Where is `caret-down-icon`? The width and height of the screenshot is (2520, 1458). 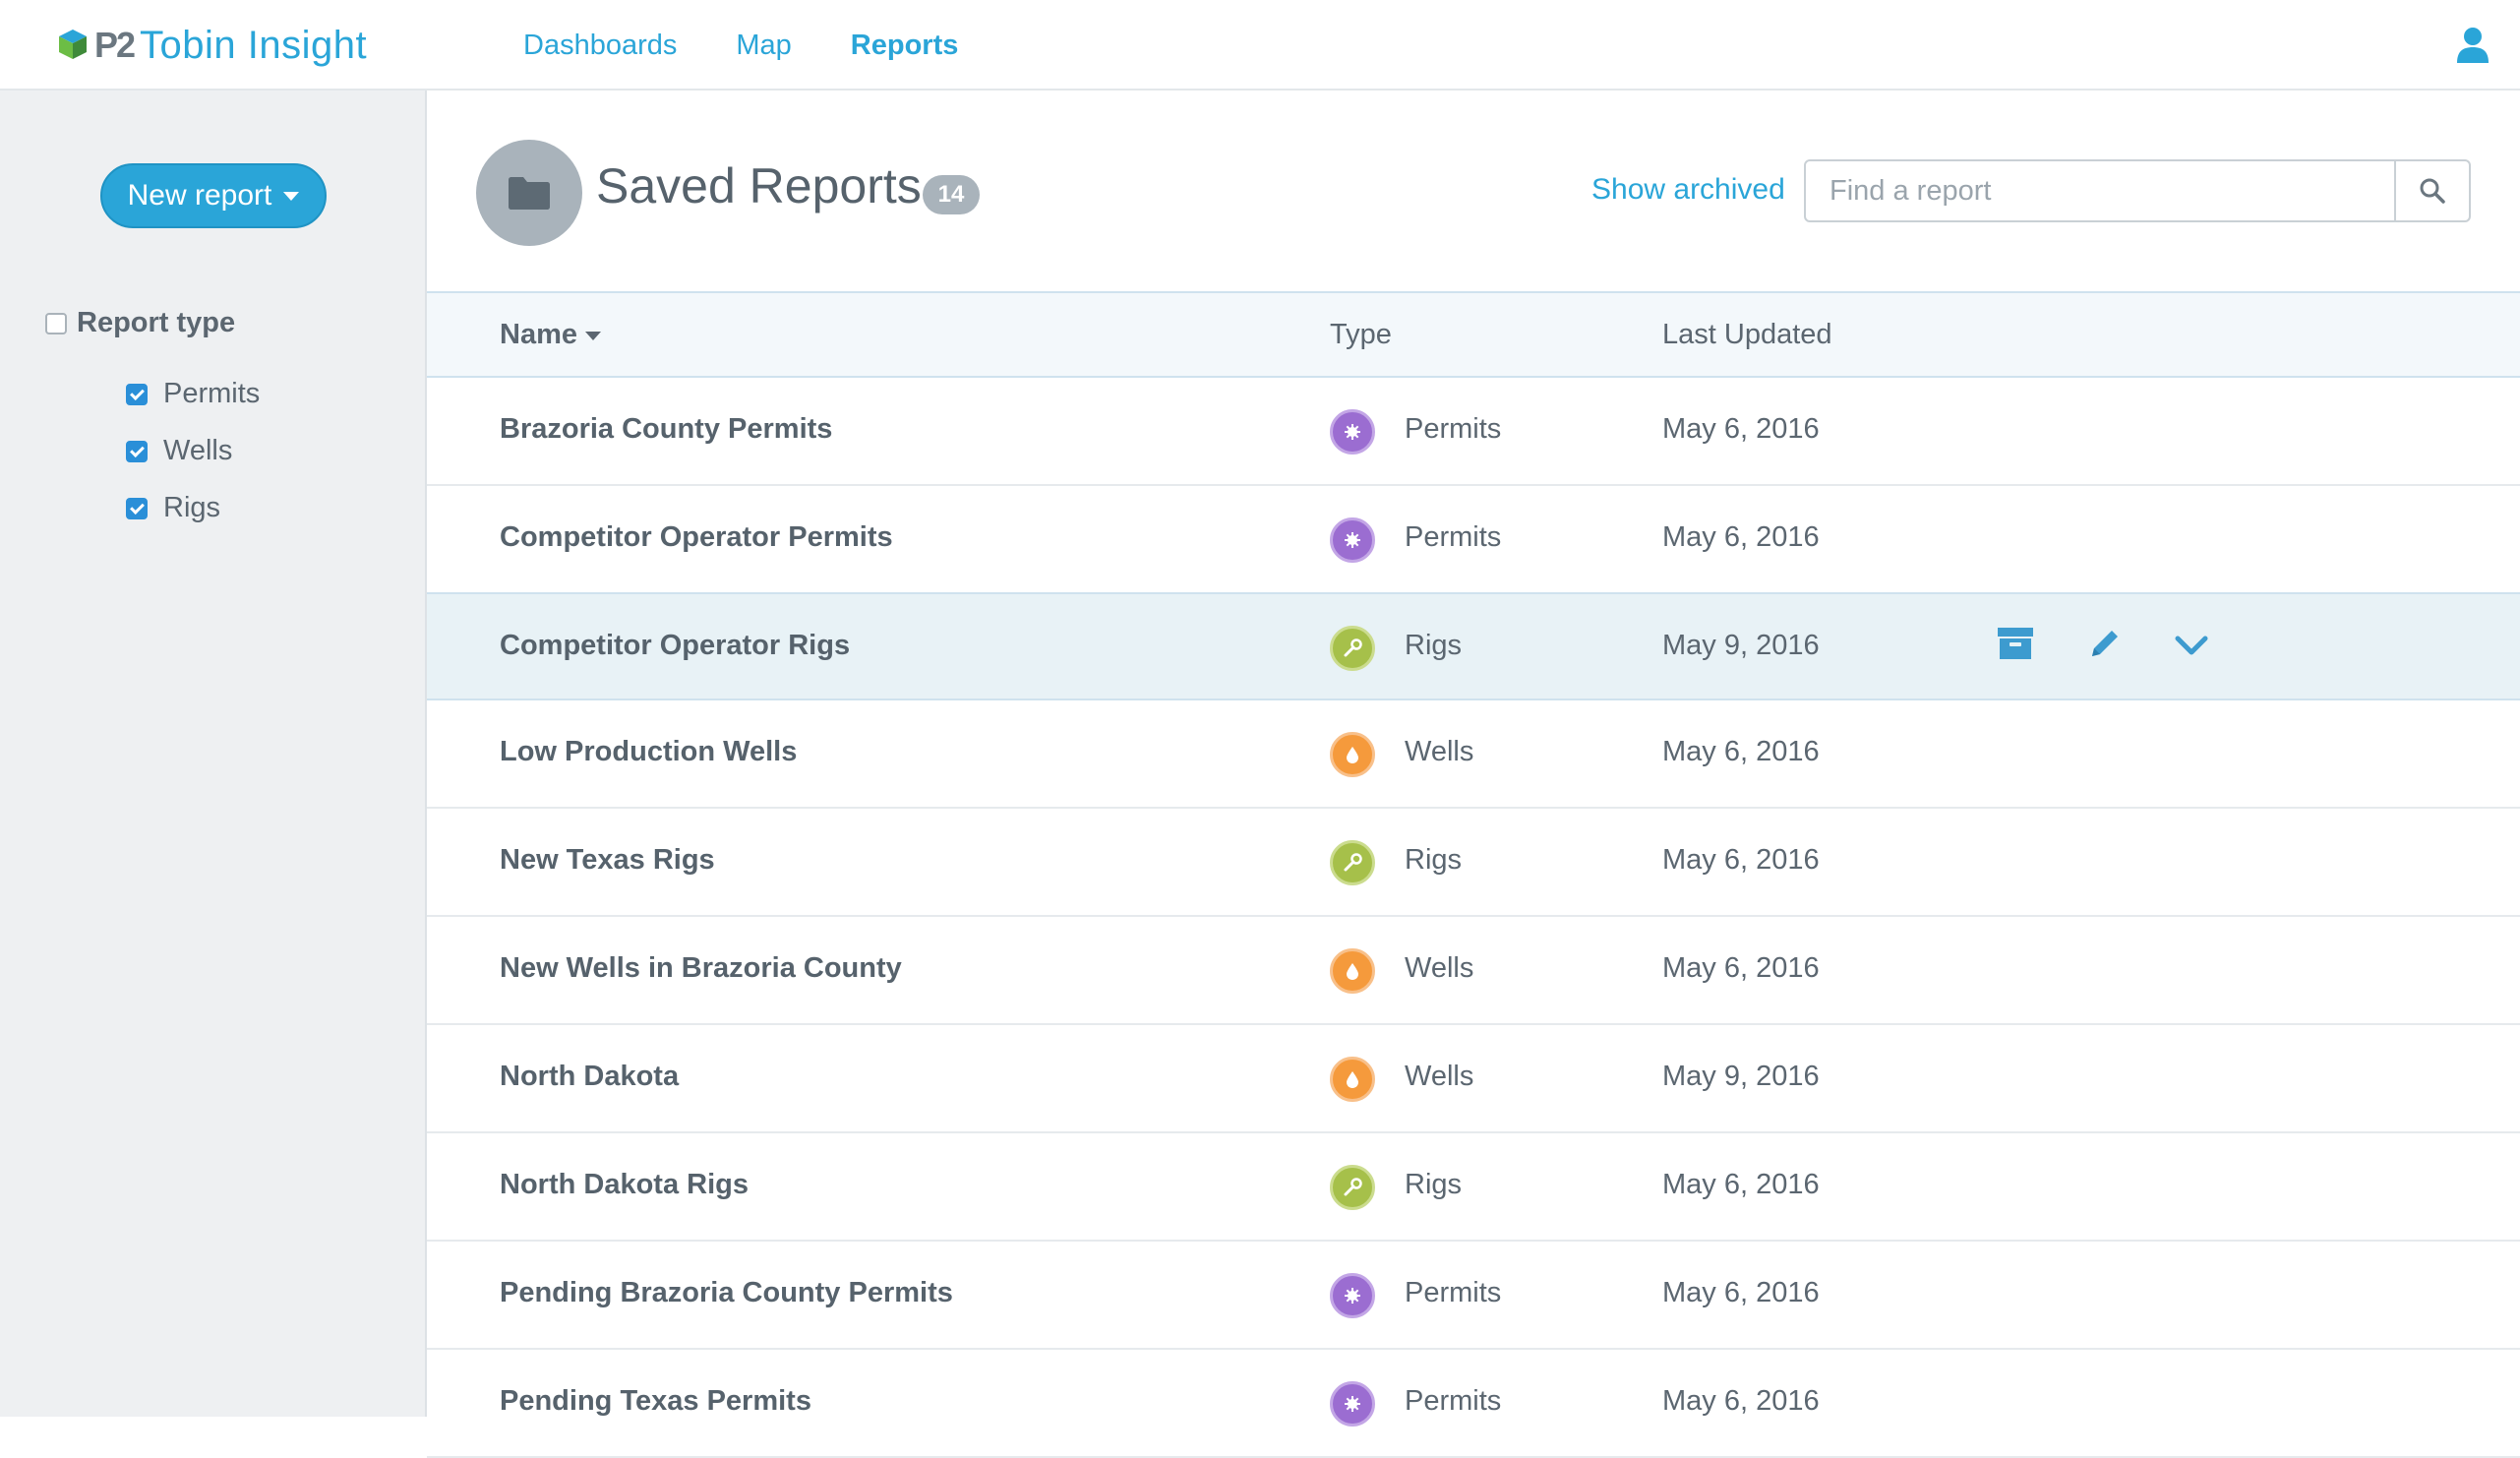
caret-down-icon is located at coordinates (291, 196).